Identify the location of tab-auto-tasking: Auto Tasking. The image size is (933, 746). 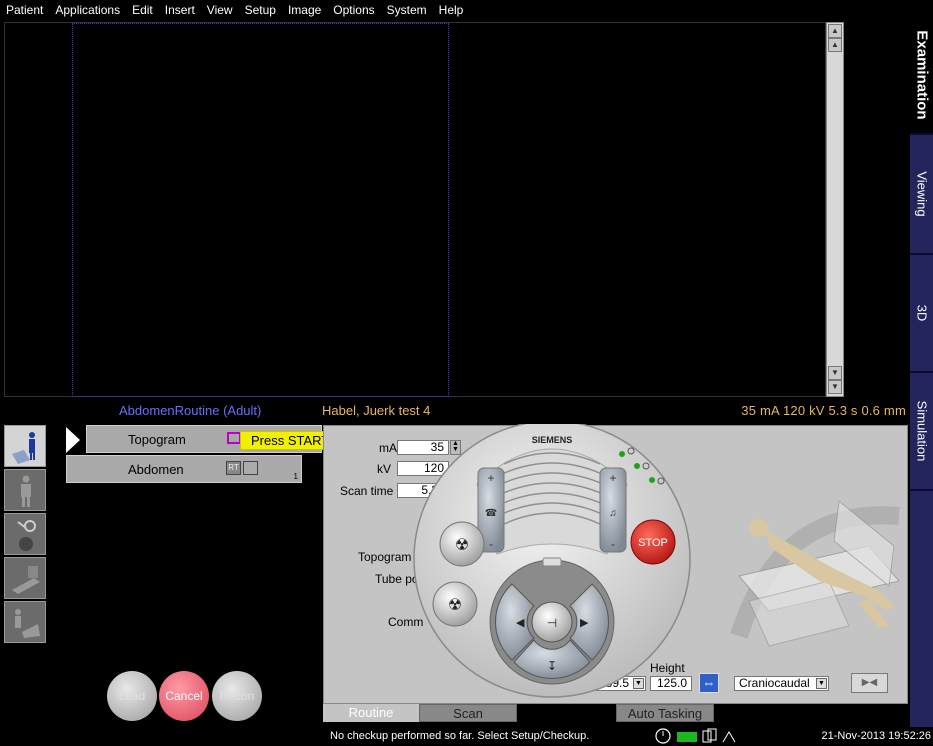
(665, 713).